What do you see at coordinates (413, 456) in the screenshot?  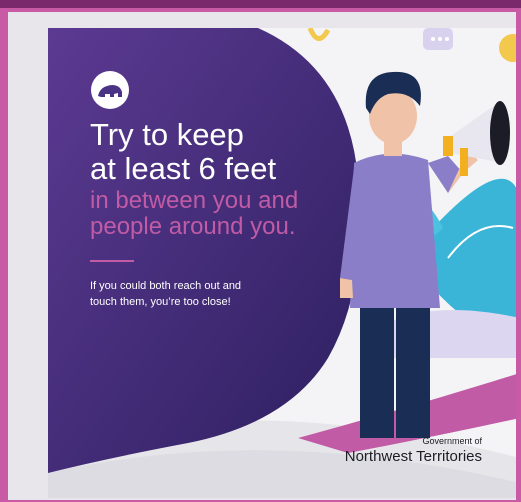 I see `gov-line2: Northwest Territories` at bounding box center [413, 456].